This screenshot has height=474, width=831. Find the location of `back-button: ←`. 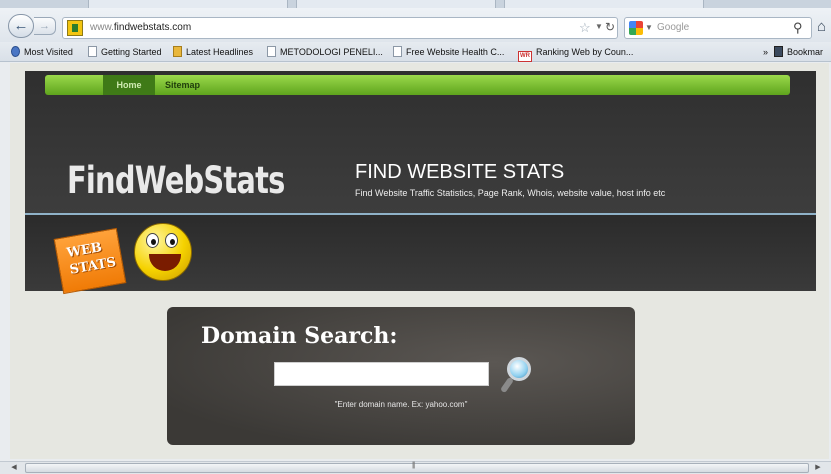

back-button: ← is located at coordinates (21, 26).